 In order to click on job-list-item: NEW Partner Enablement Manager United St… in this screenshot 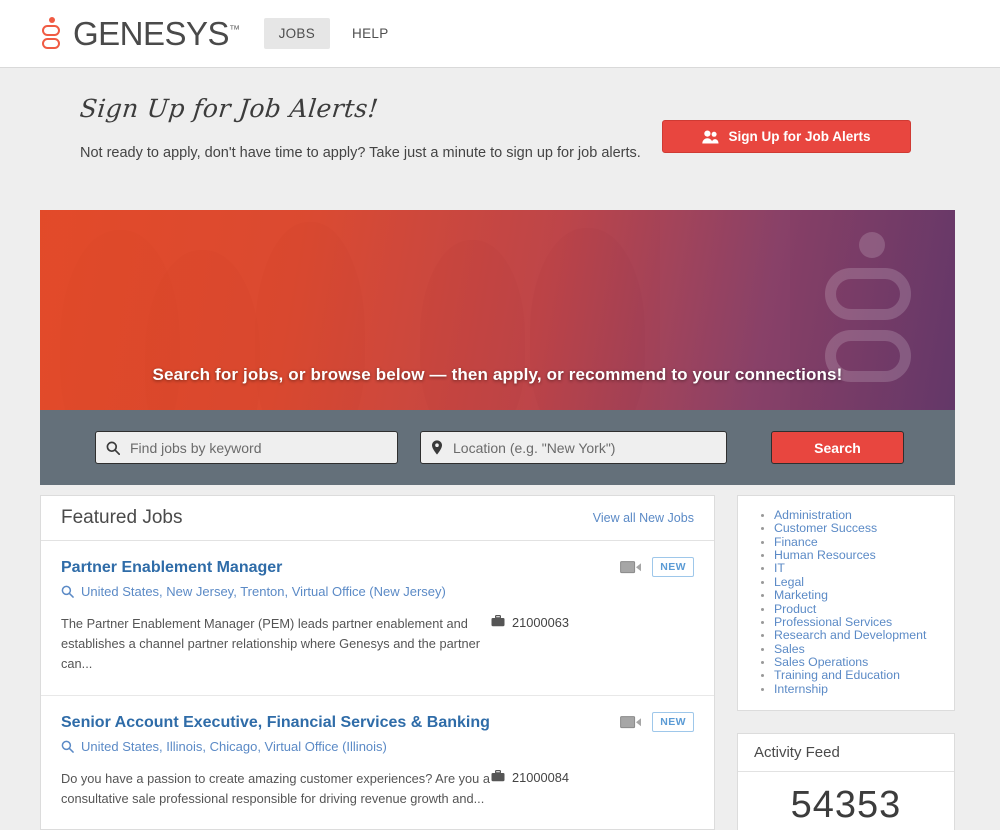, I will do `click(377, 618)`.